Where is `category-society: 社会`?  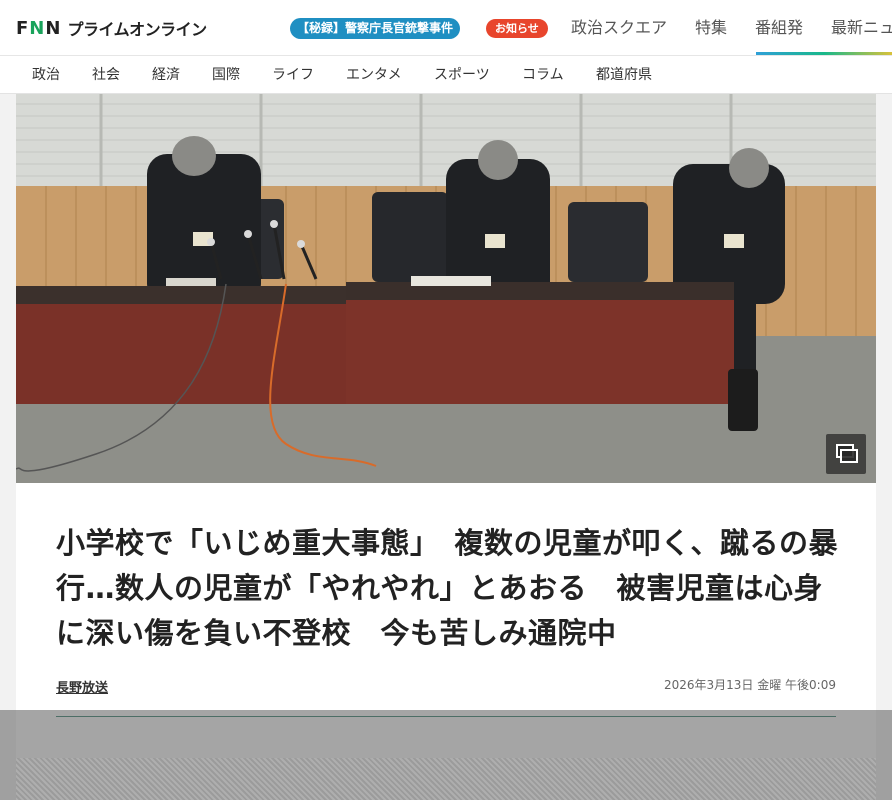 category-society: 社会 is located at coordinates (106, 75).